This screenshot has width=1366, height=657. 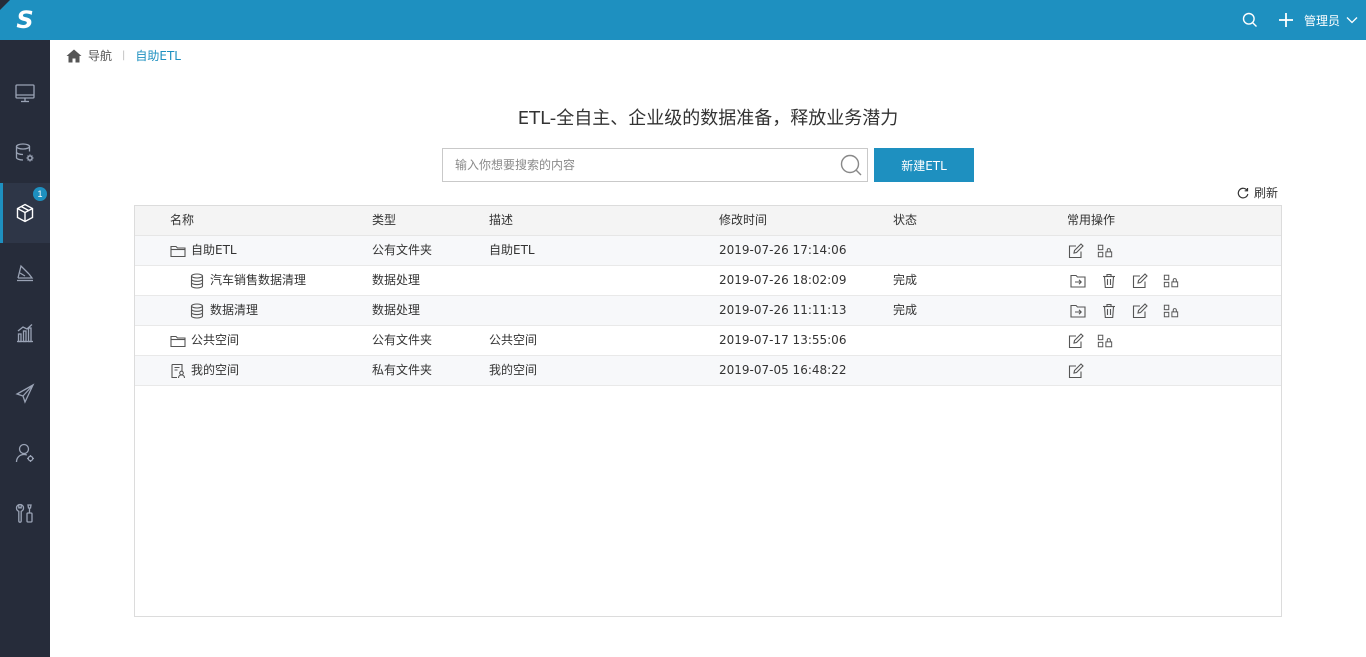 What do you see at coordinates (708, 281) in the screenshot?
I see `table-row: 汽车销售数据清理 数据处理 2019-07-26 18:02:09 完成` at bounding box center [708, 281].